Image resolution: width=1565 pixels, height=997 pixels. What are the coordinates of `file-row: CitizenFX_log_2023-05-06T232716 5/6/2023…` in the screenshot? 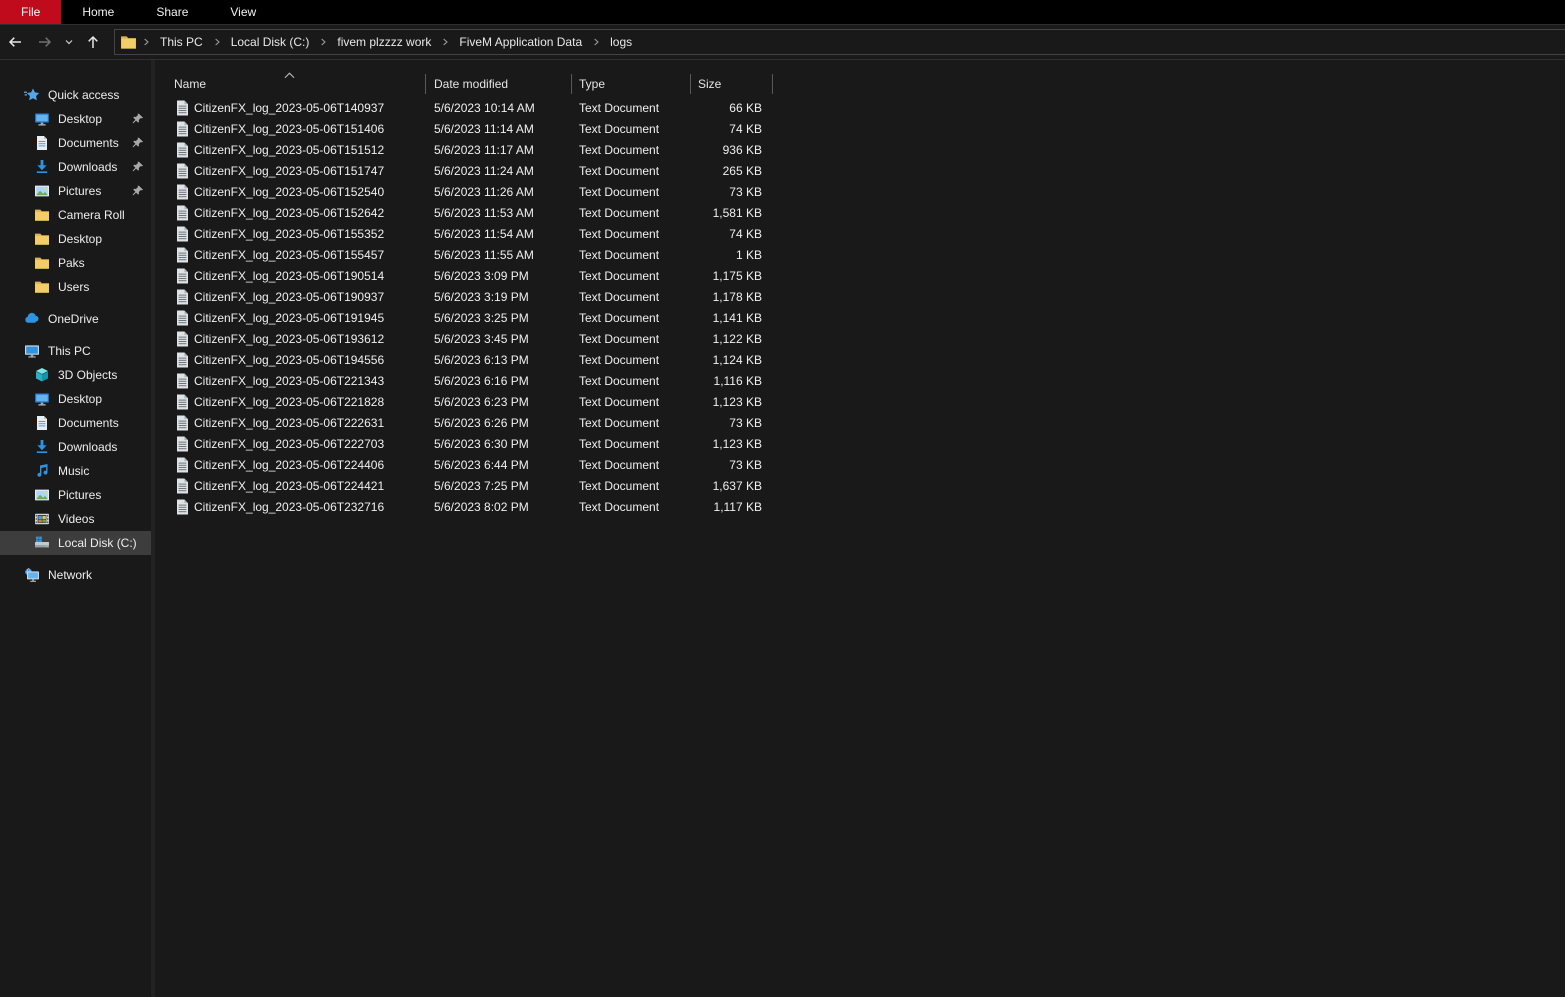 It's located at (860, 506).